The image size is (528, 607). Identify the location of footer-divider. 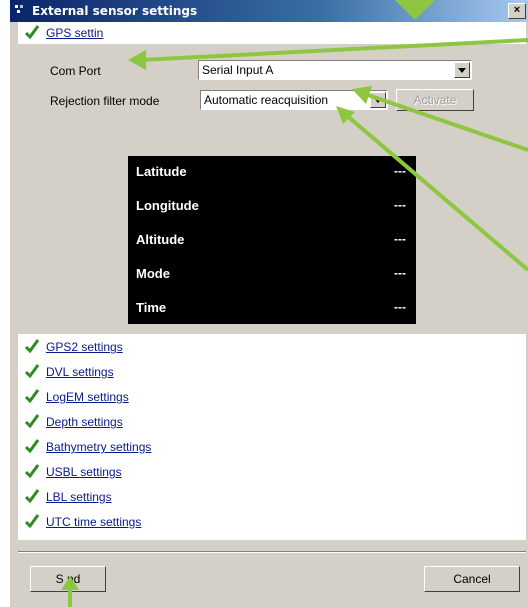
(272, 552).